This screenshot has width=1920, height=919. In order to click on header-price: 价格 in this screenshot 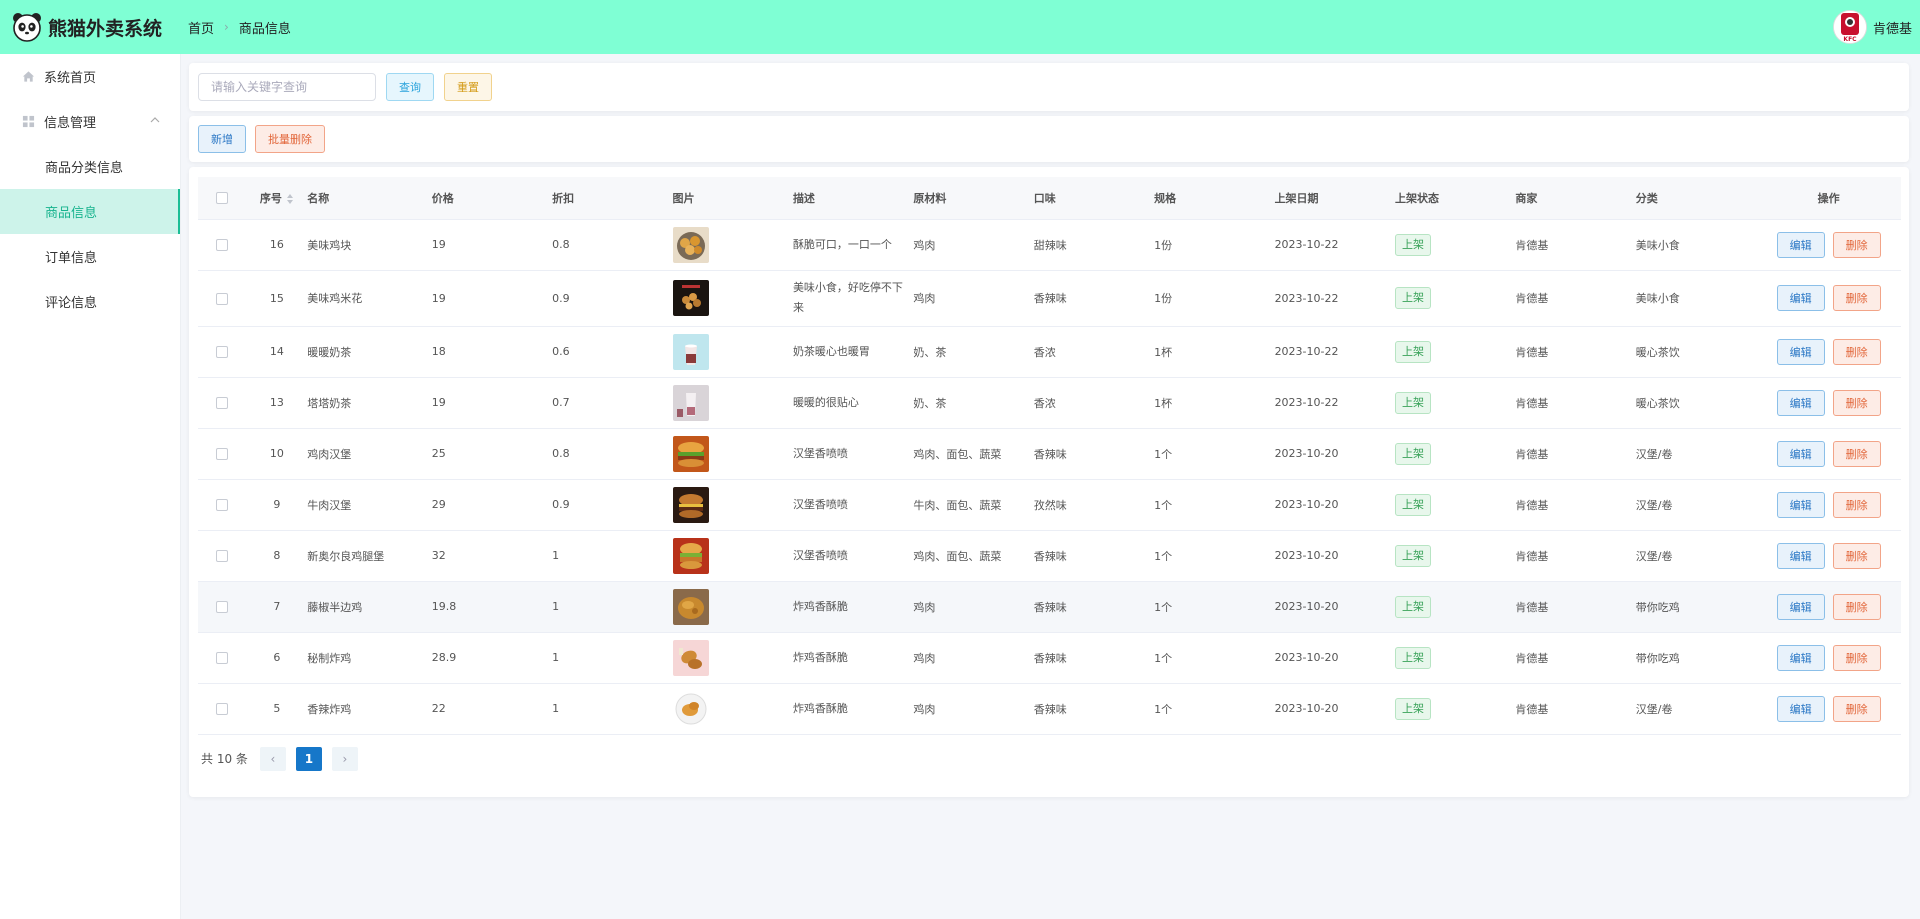, I will do `click(492, 198)`.